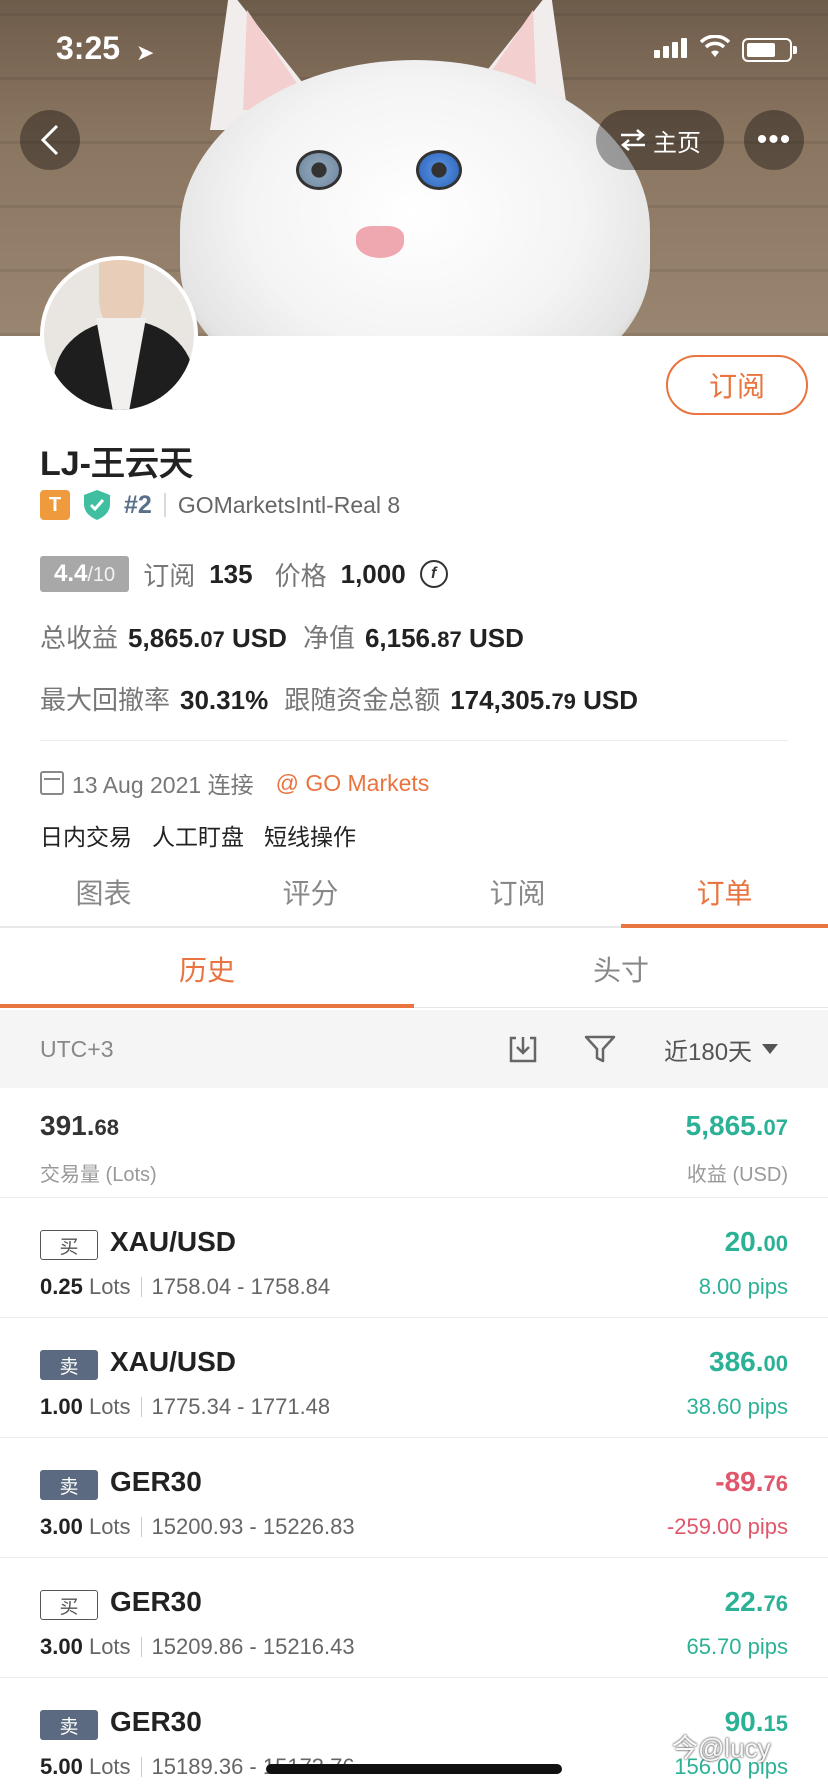 The width and height of the screenshot is (828, 1792). Describe the element at coordinates (633, 140) in the screenshot. I see `swap-arrows-icon` at that location.